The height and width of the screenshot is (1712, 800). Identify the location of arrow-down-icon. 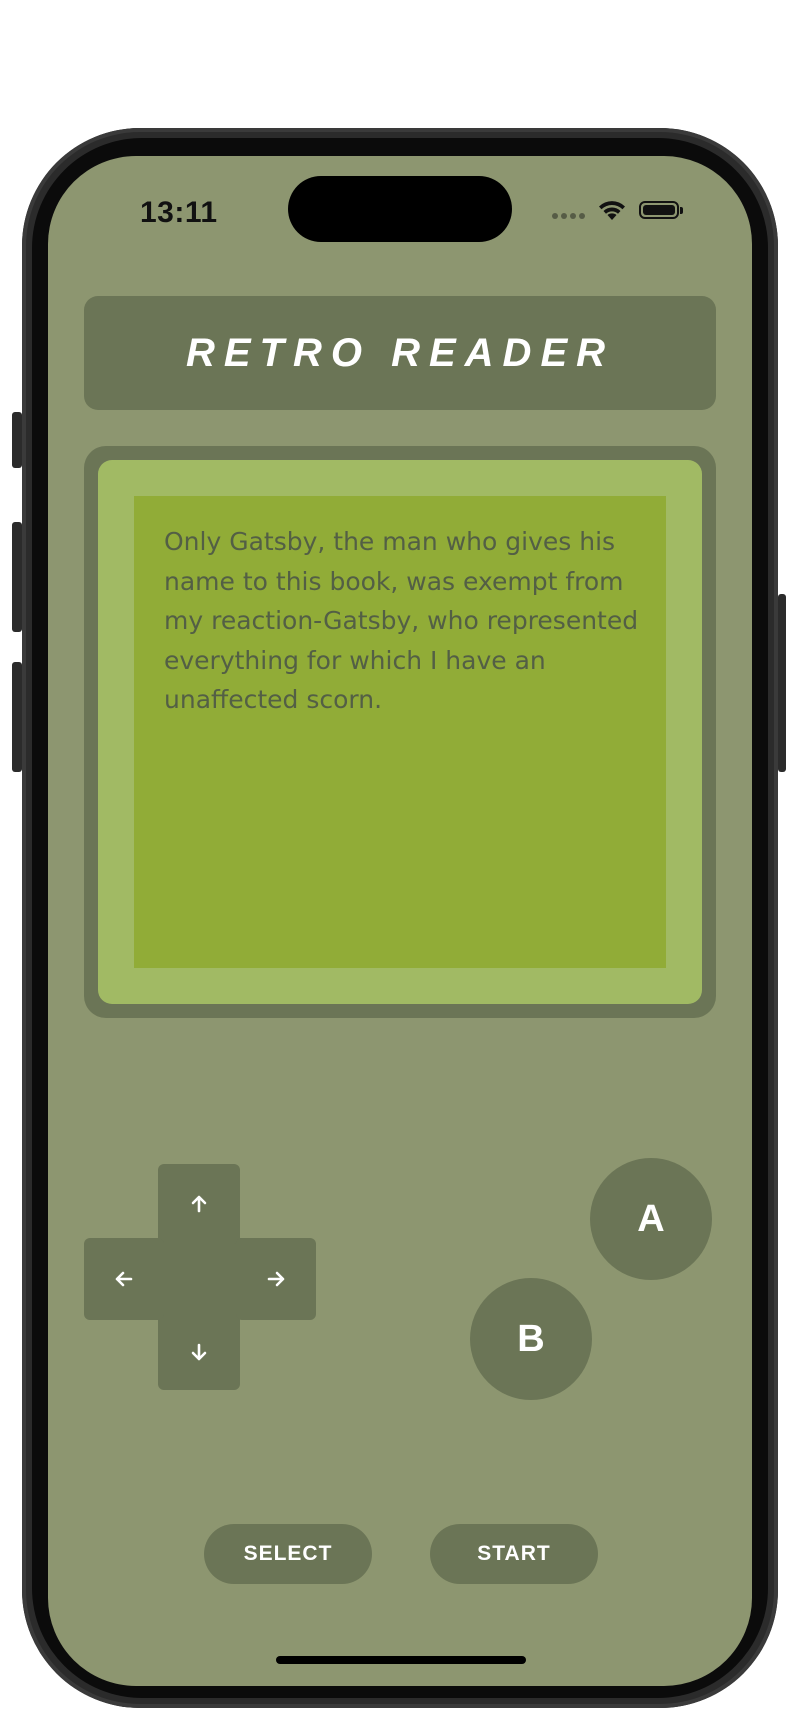
(199, 1352).